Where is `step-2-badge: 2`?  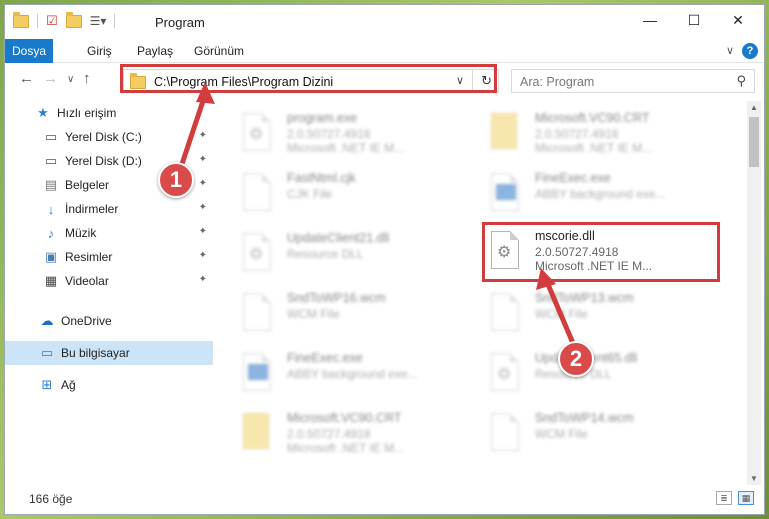
step-2-badge: 2 is located at coordinates (576, 359).